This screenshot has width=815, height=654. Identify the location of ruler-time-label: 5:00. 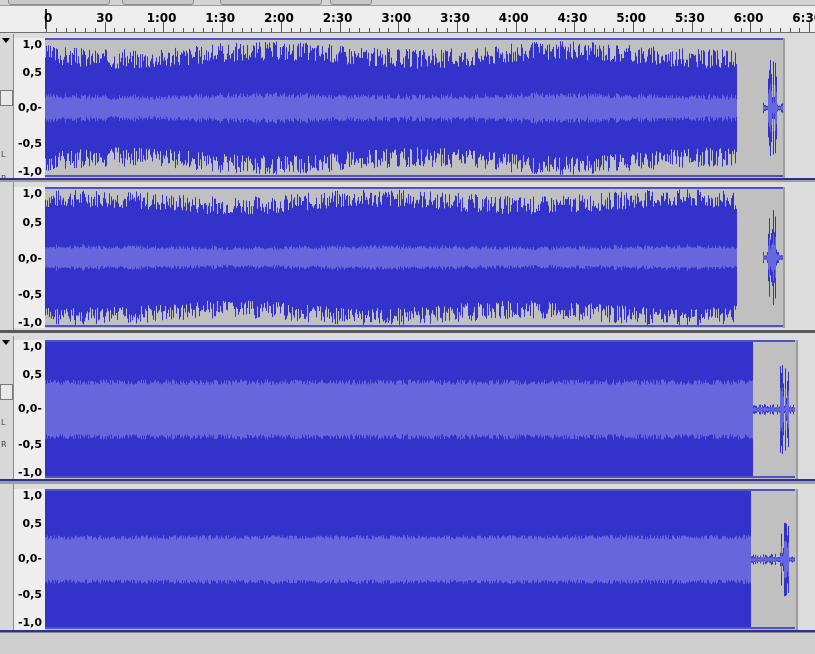
(631, 18).